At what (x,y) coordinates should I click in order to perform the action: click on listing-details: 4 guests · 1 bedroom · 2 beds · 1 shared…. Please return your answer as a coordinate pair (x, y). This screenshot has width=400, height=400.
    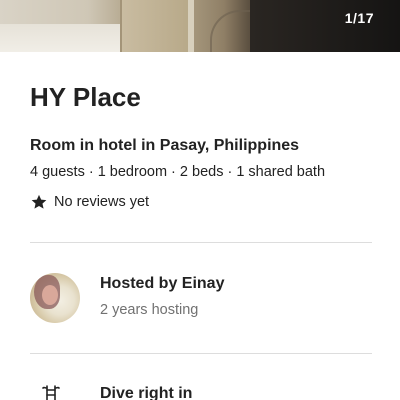
    Looking at the image, I should click on (178, 172).